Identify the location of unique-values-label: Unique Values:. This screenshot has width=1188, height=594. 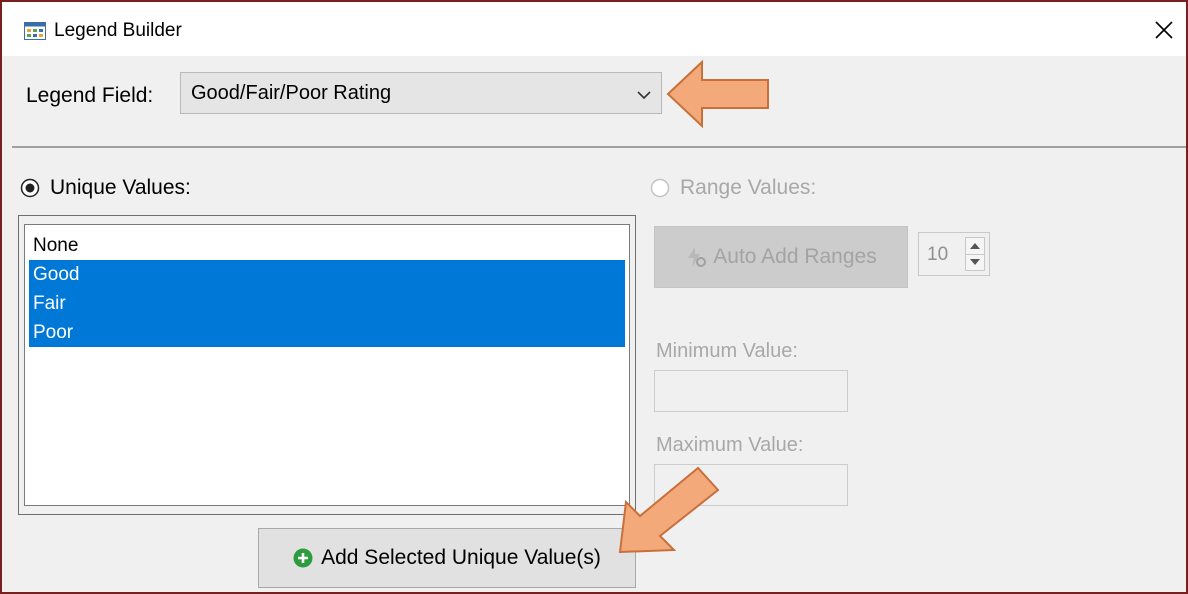
(120, 187).